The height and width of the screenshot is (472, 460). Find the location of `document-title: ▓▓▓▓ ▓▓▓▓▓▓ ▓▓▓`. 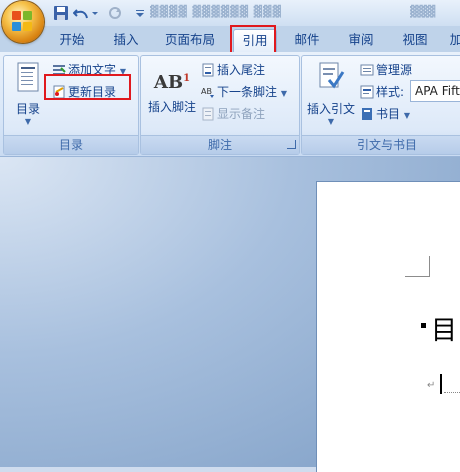

document-title: ▓▓▓▓ ▓▓▓▓▓▓ ▓▓▓ is located at coordinates (216, 11).